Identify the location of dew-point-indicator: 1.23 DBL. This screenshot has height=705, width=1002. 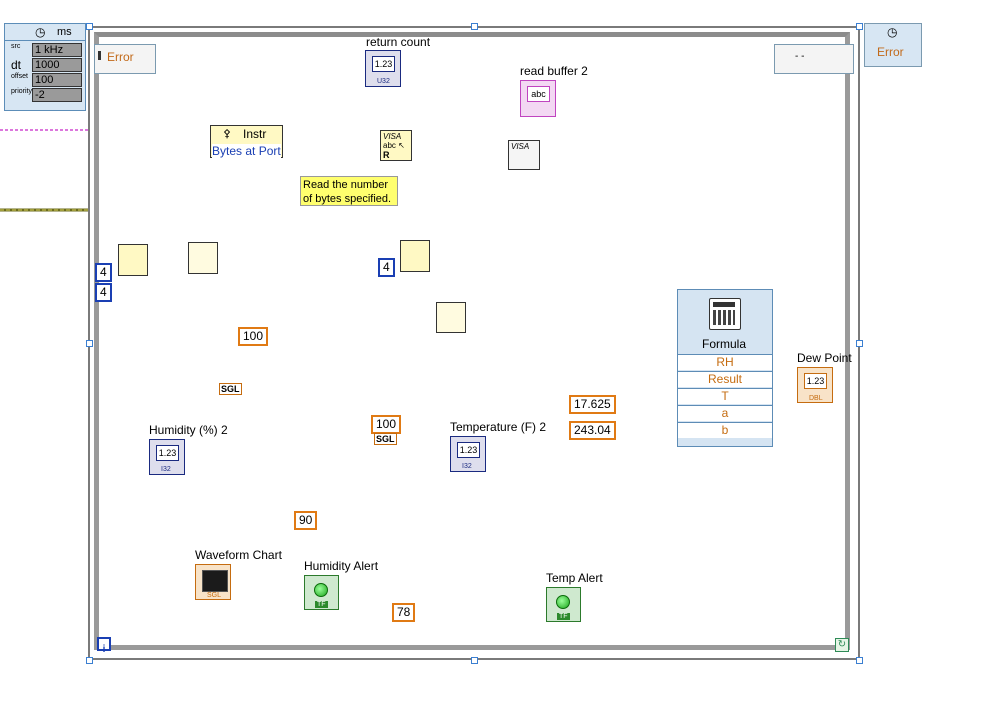
(815, 385).